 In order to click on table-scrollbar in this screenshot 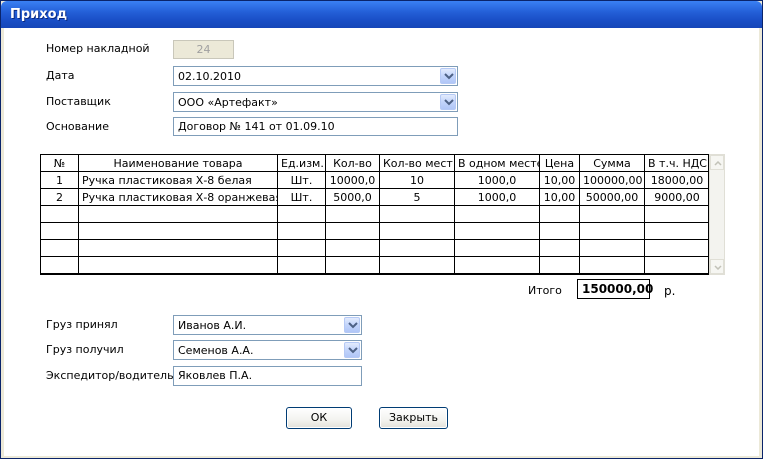, I will do `click(717, 214)`.